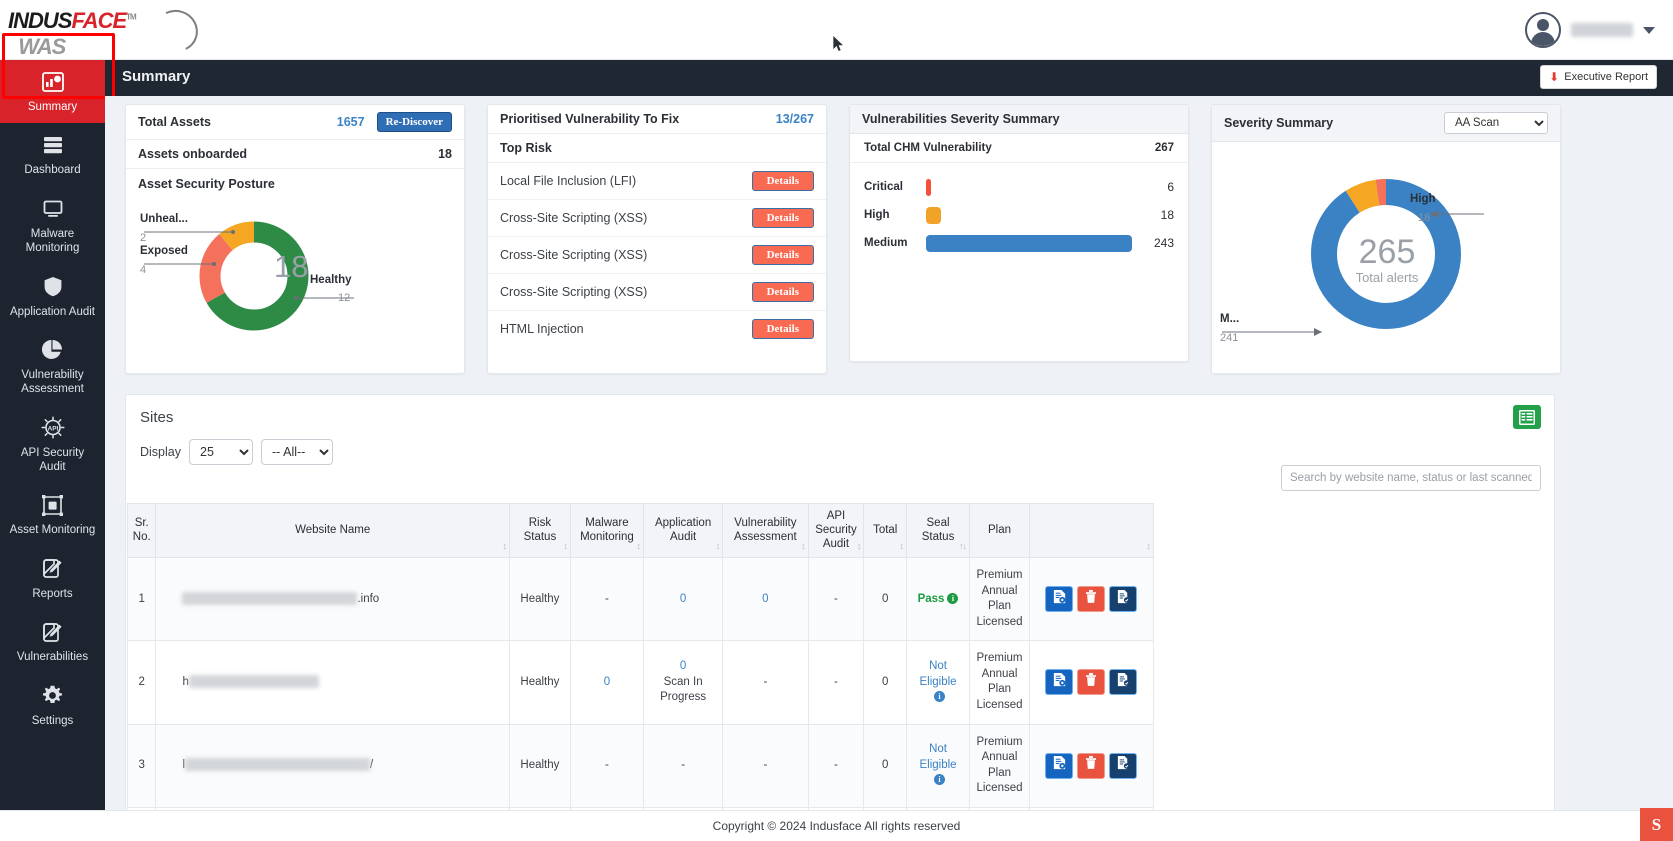 Image resolution: width=1673 pixels, height=841 pixels. I want to click on malware-count-link: 0, so click(607, 682).